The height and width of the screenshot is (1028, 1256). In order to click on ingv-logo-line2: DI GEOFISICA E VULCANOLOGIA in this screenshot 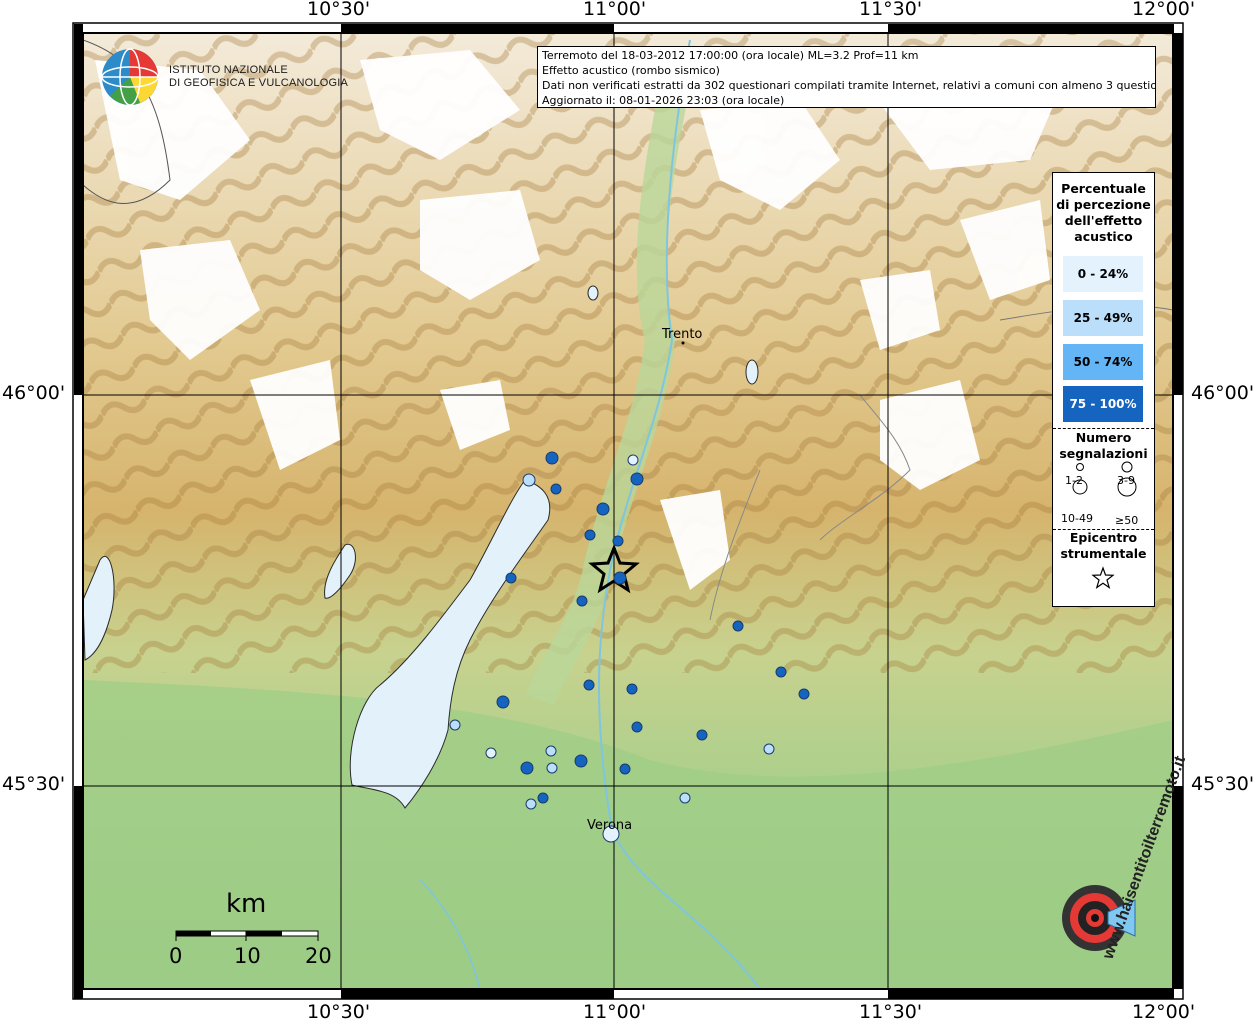, I will do `click(258, 83)`.